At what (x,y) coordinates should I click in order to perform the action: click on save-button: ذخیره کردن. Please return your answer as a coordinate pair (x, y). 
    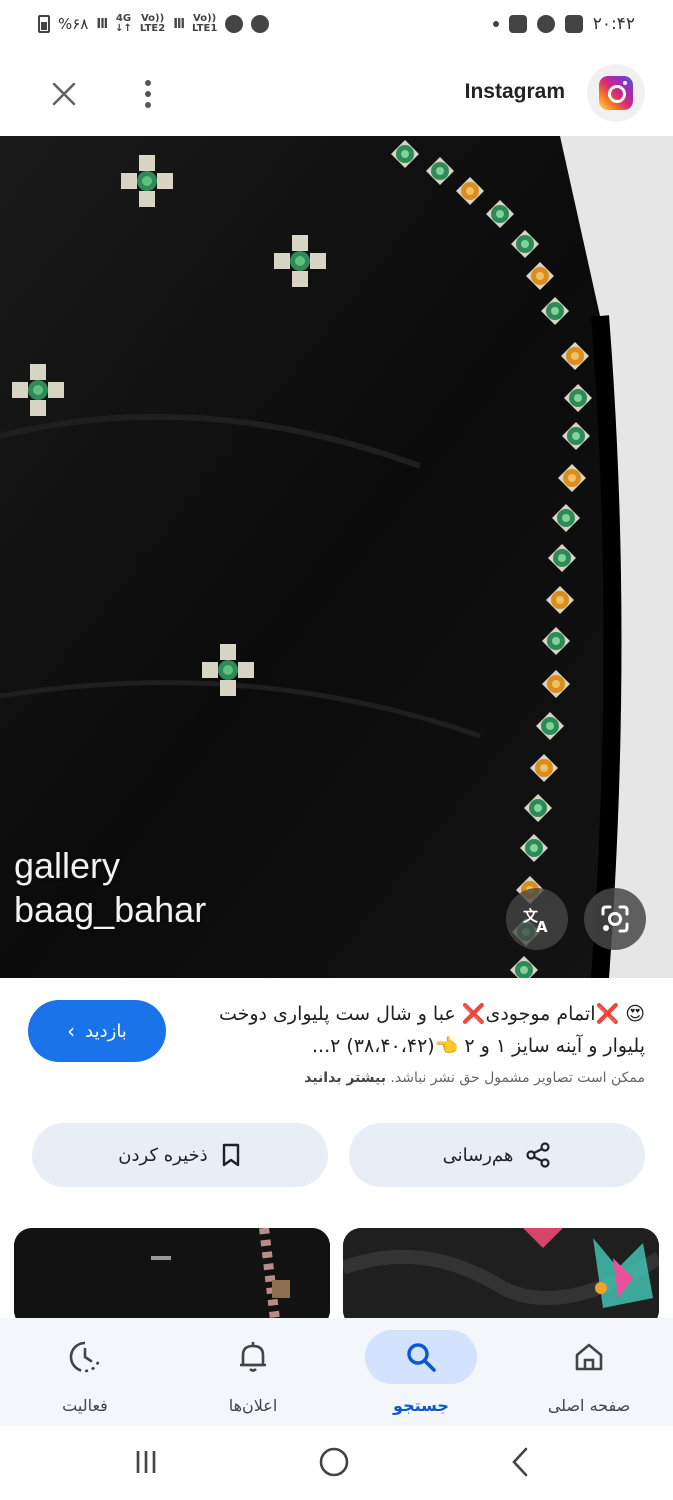
    Looking at the image, I should click on (180, 1155).